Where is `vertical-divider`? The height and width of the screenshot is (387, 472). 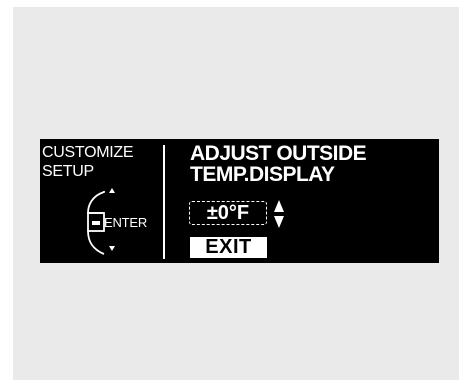
vertical-divider is located at coordinates (164, 202).